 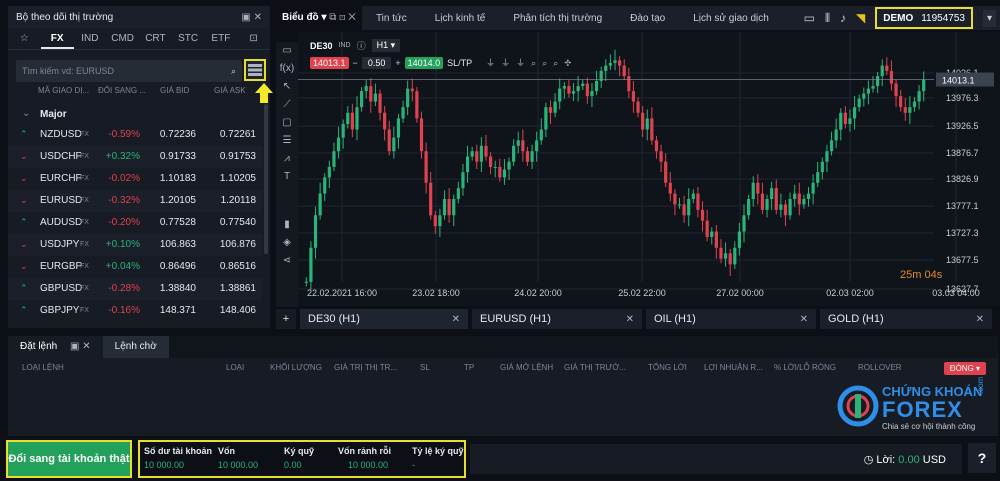 I want to click on indicator-icon: f(x), so click(x=287, y=69).